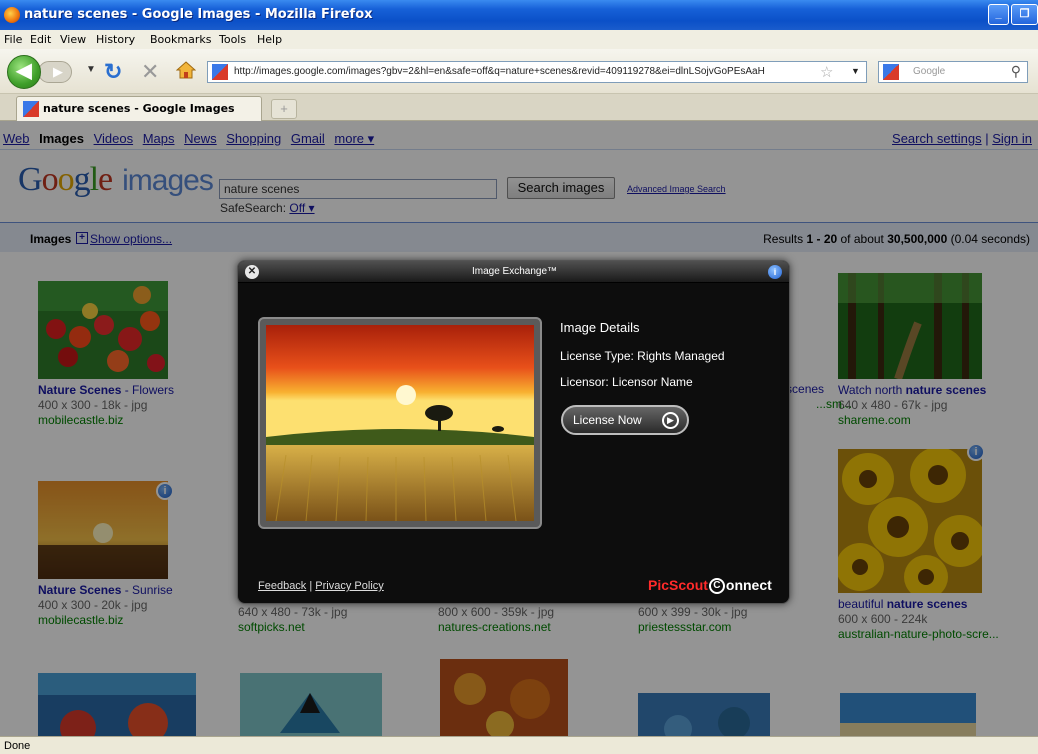  What do you see at coordinates (519, 107) in the screenshot?
I see `tab-bar: nature scenes - Google Images +` at bounding box center [519, 107].